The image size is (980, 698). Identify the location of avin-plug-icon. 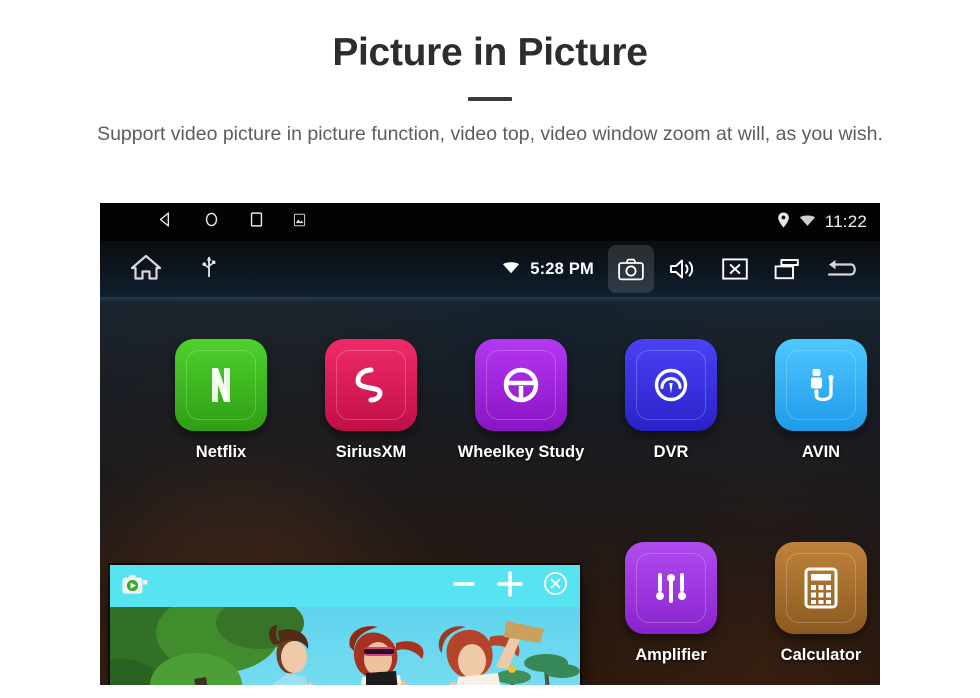
(821, 385).